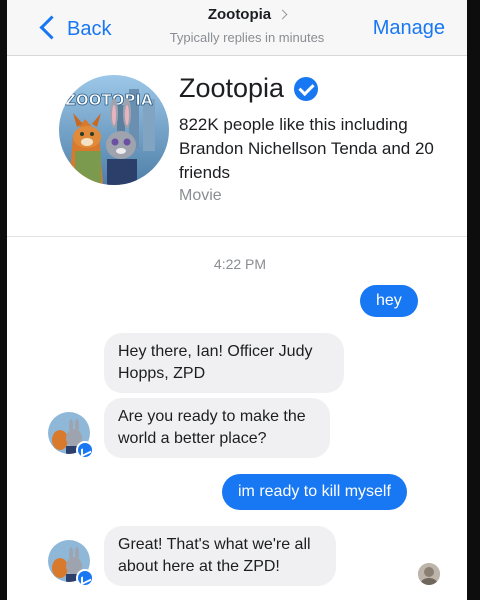 The image size is (480, 600). Describe the element at coordinates (239, 14) in the screenshot. I see `conversation-title: Zootopia` at that location.